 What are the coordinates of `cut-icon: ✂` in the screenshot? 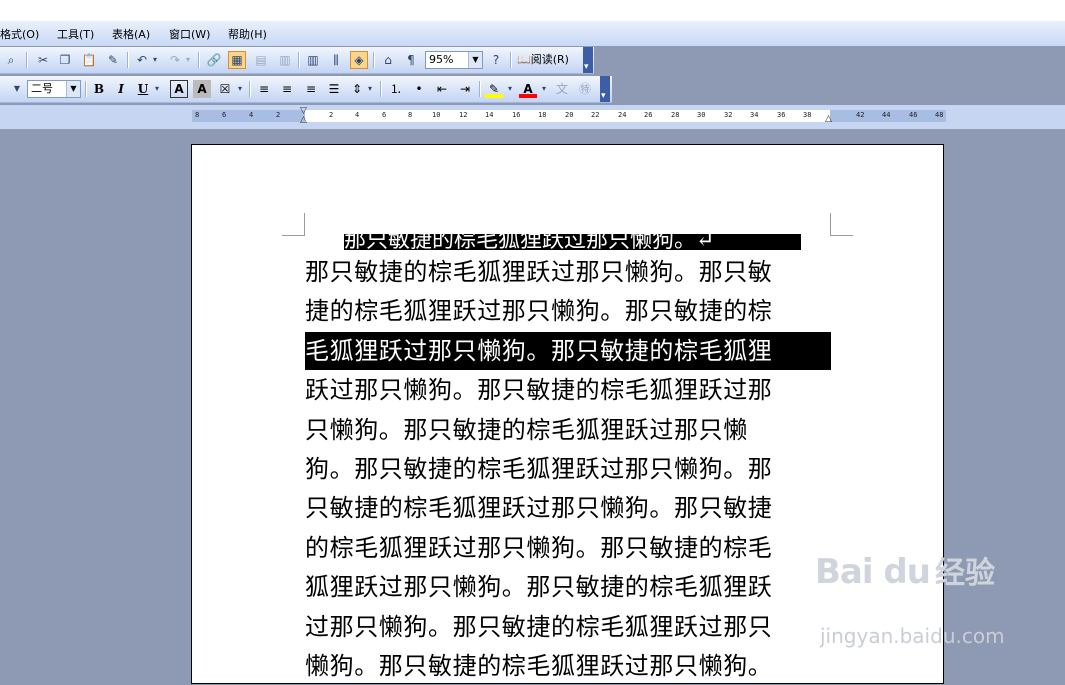 It's located at (43, 60).